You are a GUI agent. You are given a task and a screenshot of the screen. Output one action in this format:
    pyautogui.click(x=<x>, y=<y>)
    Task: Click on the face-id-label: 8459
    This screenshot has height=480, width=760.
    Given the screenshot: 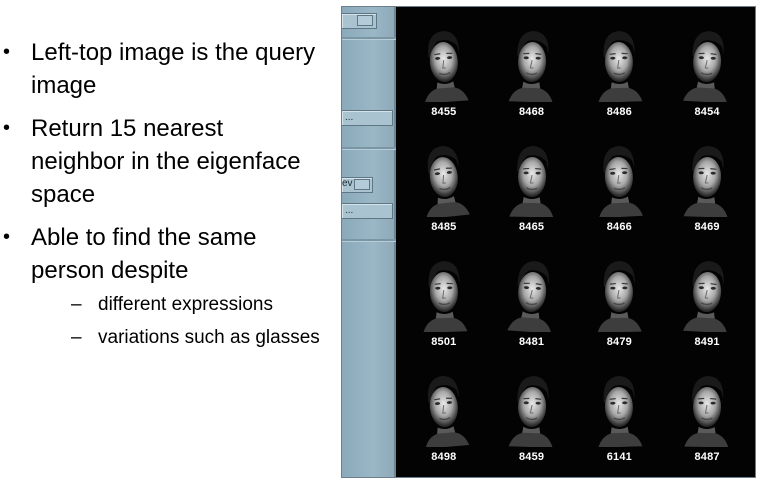 What is the action you would take?
    pyautogui.click(x=531, y=457)
    